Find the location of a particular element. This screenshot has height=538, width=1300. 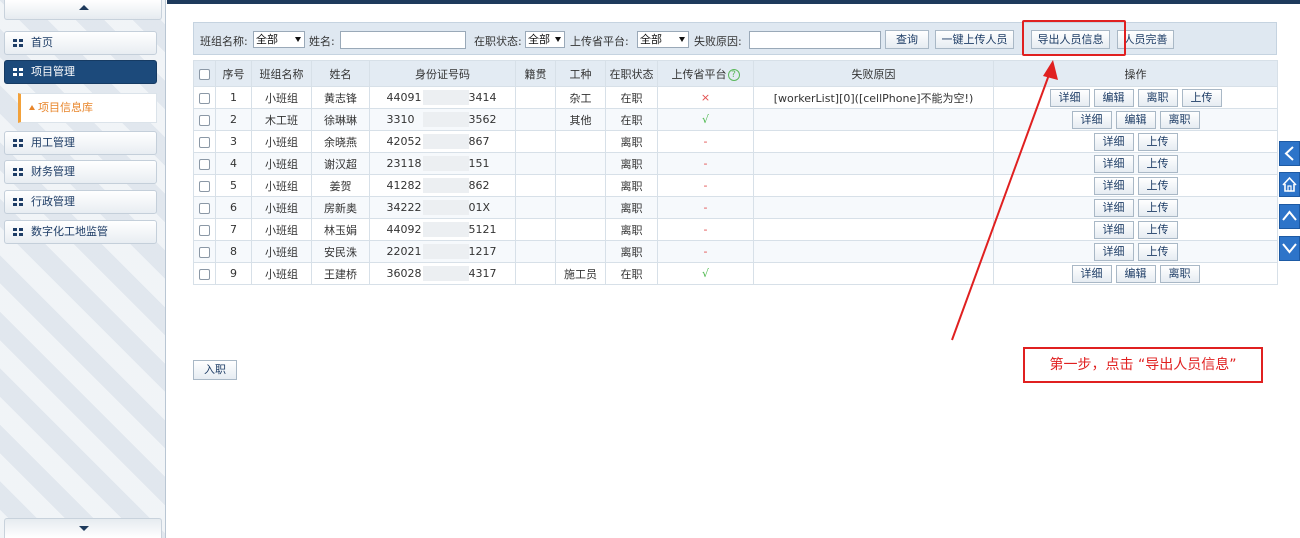

annotation-label: 第一步，点击 “导出人员信息” is located at coordinates (1143, 365).